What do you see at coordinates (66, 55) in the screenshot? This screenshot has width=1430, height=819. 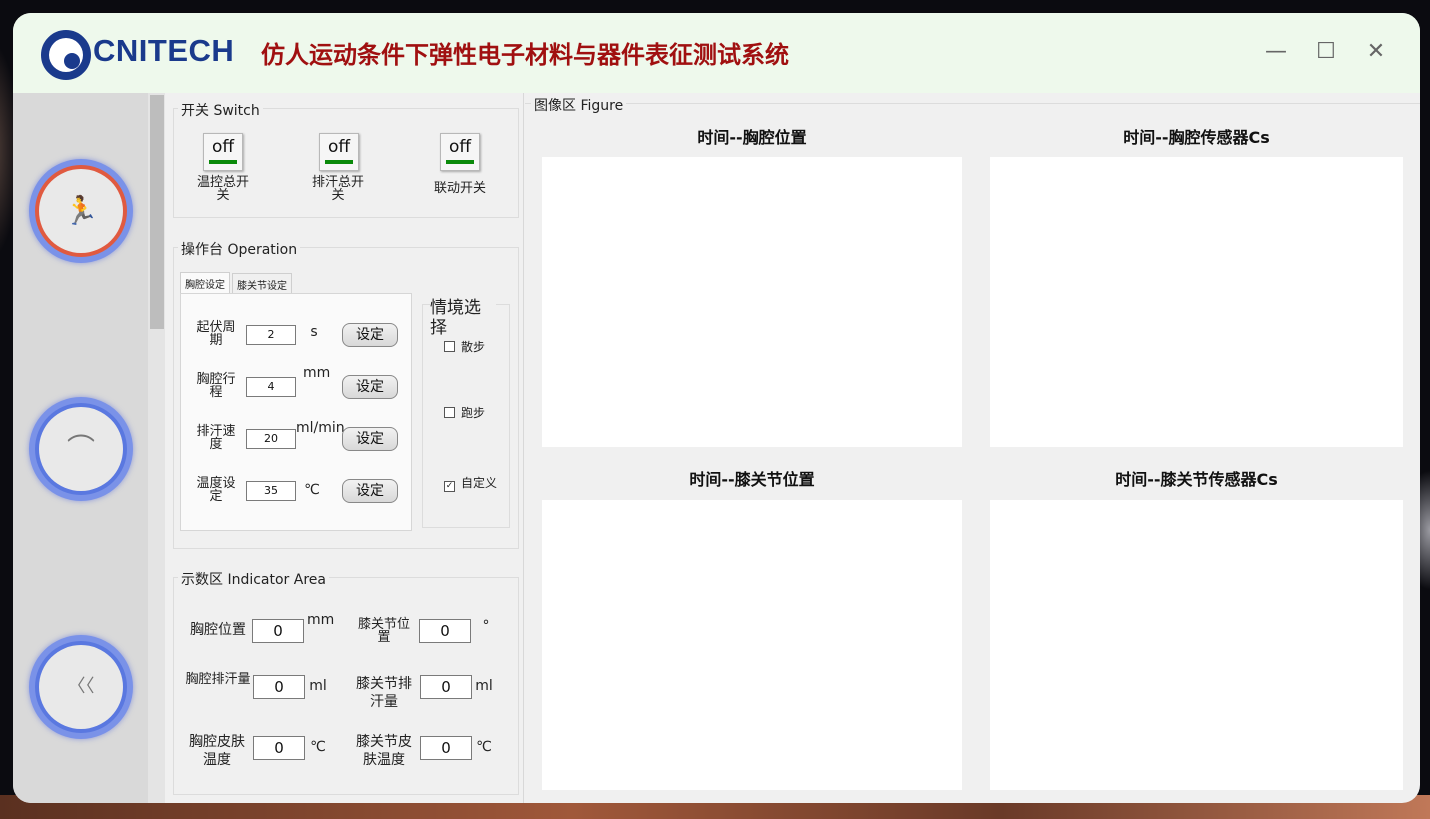 I see `cnitech-logo-icon` at bounding box center [66, 55].